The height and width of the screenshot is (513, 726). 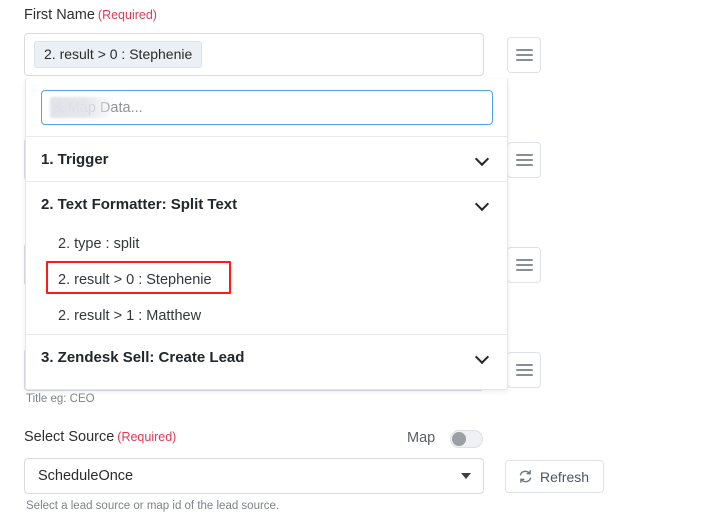 I want to click on dropdown-group-header-text-formatter: 2. Text Formatter: Split Text, so click(x=266, y=203).